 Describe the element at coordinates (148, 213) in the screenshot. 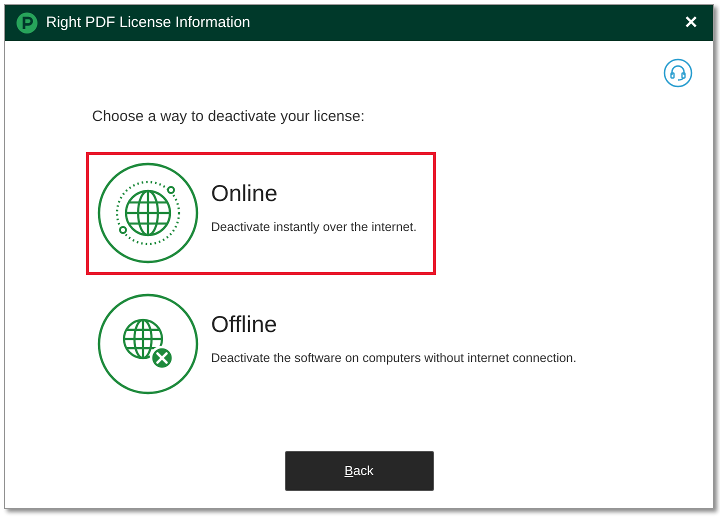

I see `globe-orbit-icon` at that location.